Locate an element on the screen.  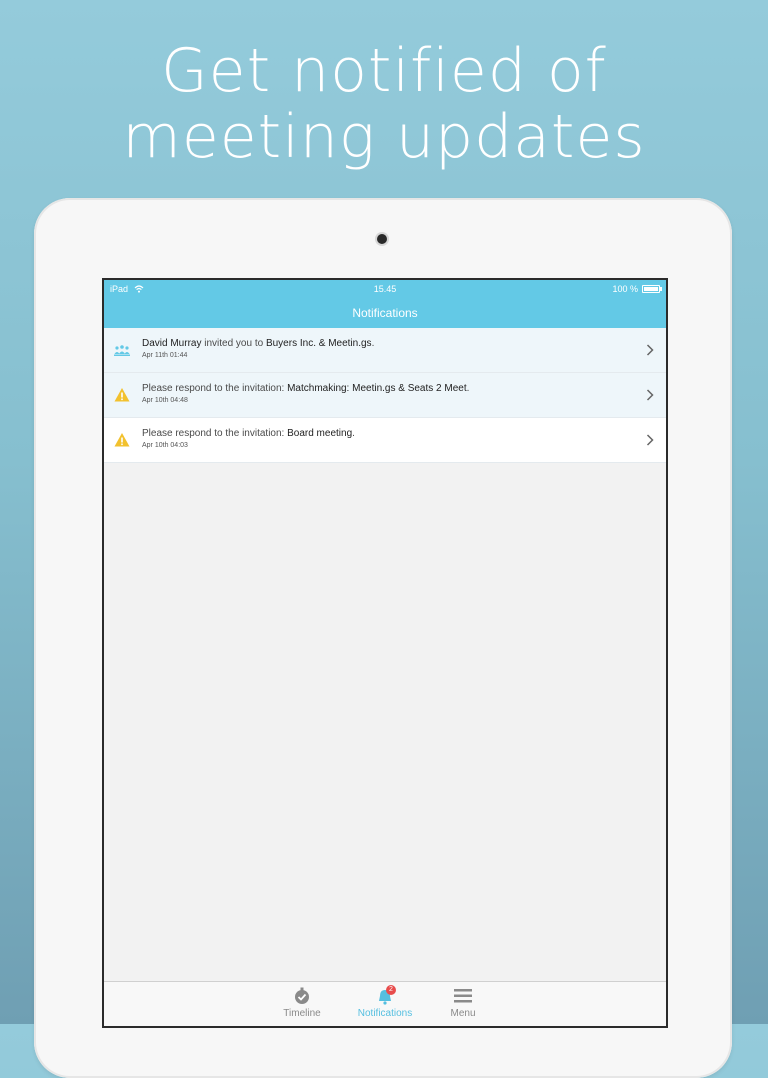
headline-line-2: meeting updates is located at coordinates (384, 137).